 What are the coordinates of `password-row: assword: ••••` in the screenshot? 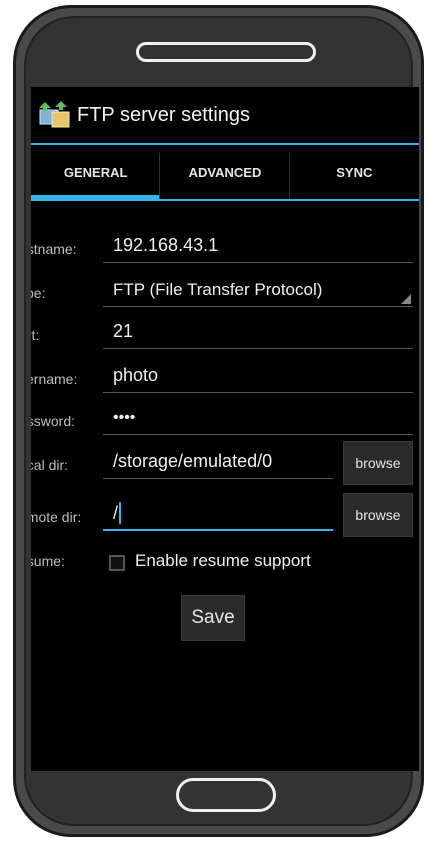 It's located at (225, 423).